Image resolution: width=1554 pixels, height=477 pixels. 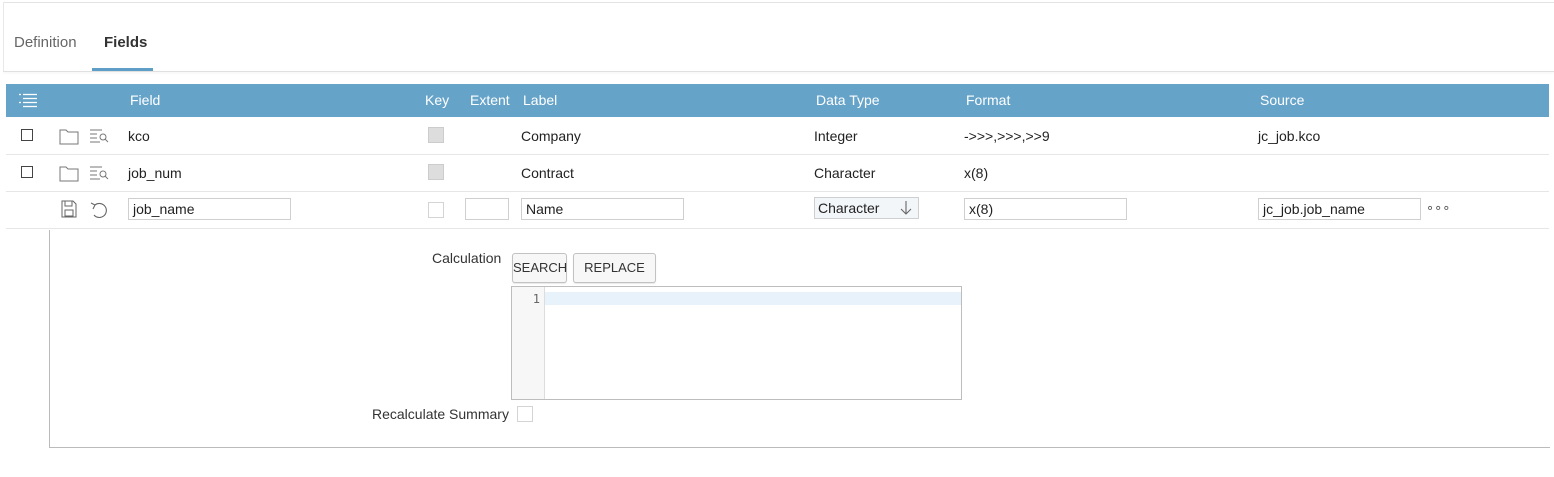 What do you see at coordinates (777, 173) in the screenshot?
I see `table-row: job_num Contract Character x(8)` at bounding box center [777, 173].